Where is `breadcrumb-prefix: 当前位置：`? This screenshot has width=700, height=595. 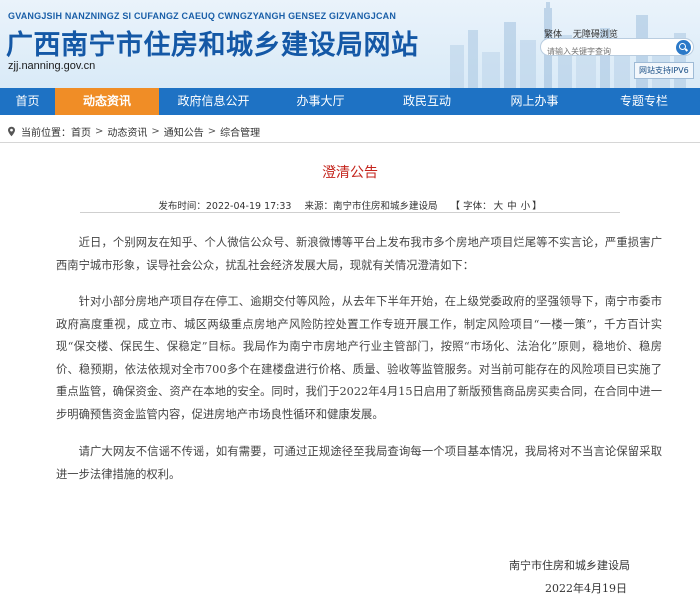 breadcrumb-prefix: 当前位置： is located at coordinates (46, 133).